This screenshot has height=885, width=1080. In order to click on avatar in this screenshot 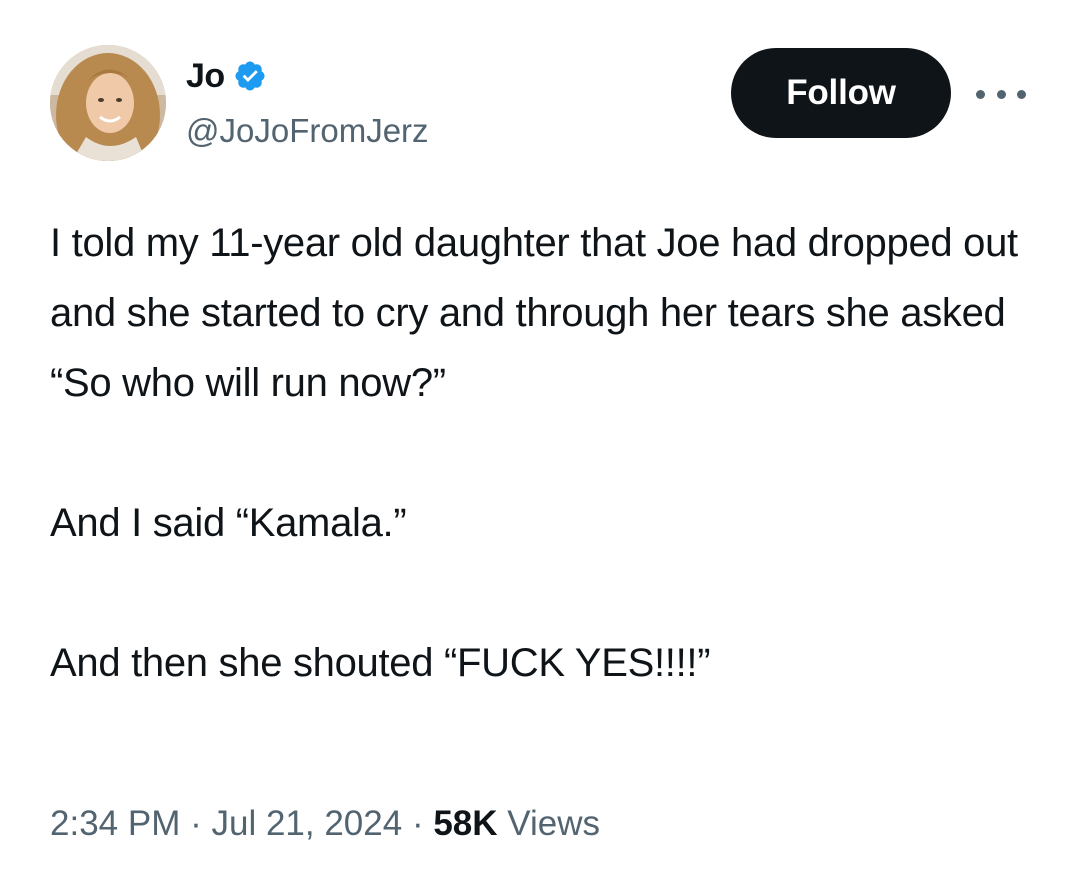, I will do `click(108, 103)`.